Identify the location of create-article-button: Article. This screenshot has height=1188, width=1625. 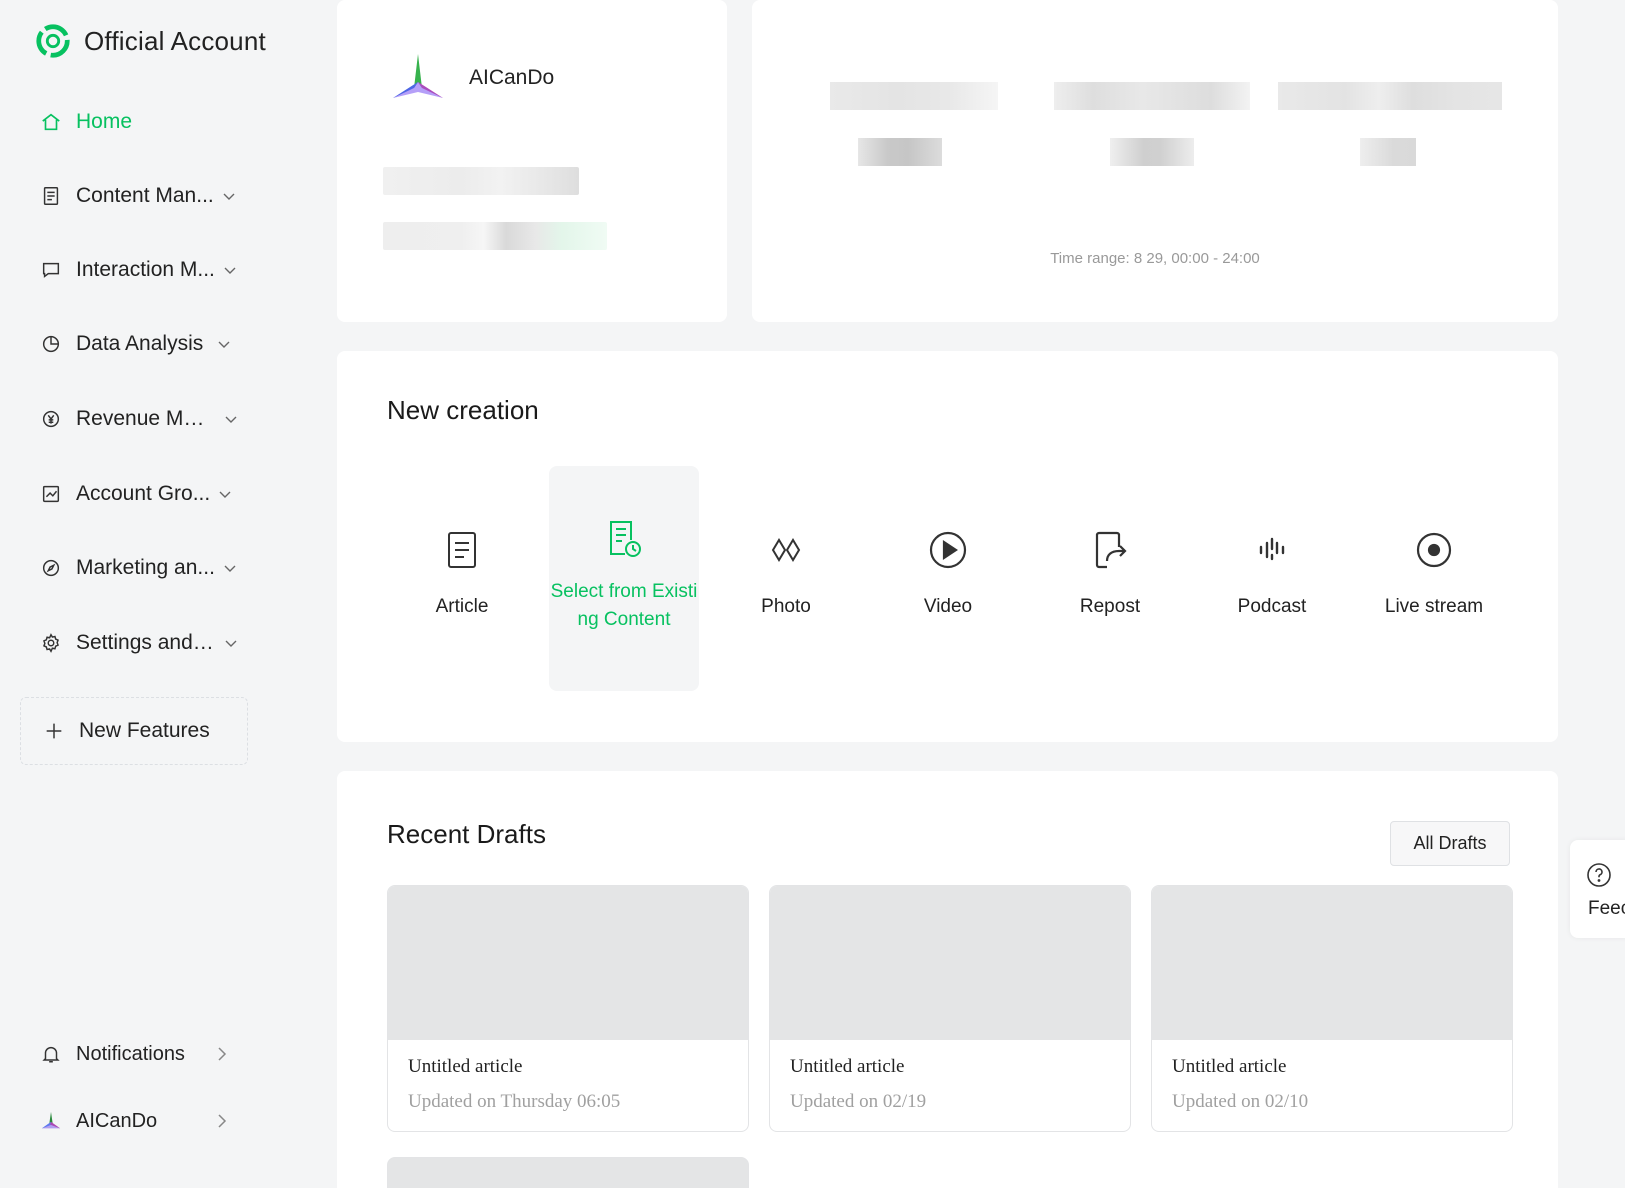
(462, 578).